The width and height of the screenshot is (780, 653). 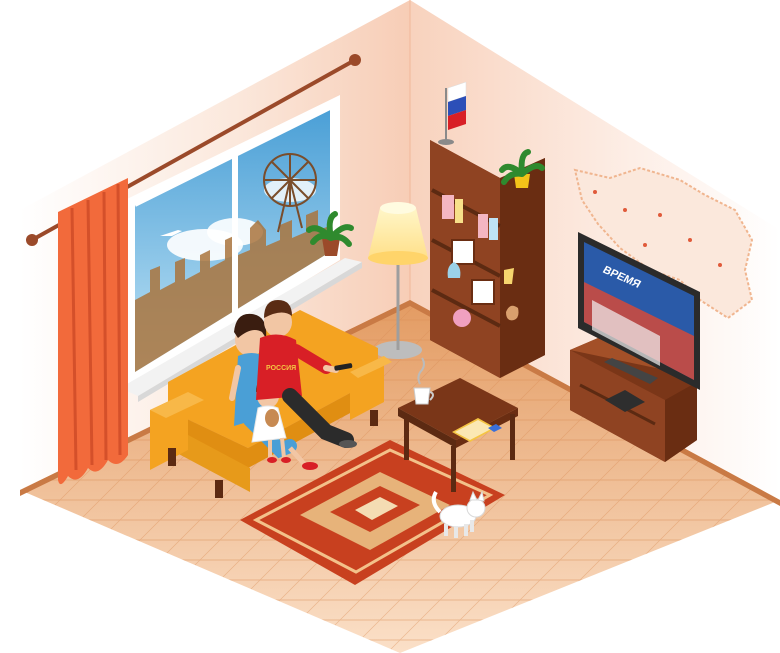 I want to click on father-shirt-text: РОССИЯ, so click(x=281, y=368).